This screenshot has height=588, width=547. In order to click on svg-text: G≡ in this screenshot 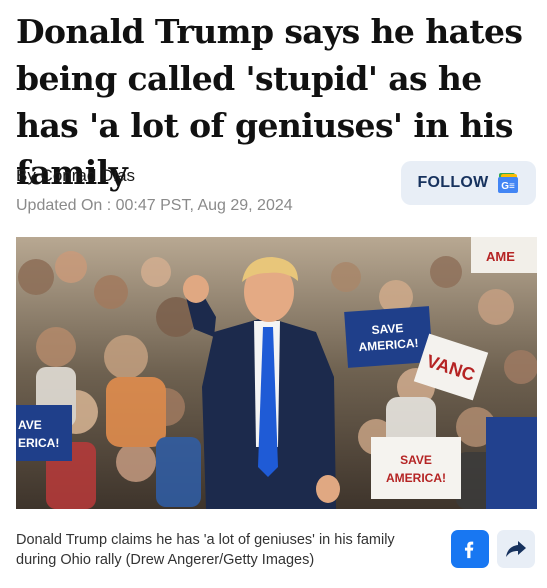, I will do `click(508, 186)`.